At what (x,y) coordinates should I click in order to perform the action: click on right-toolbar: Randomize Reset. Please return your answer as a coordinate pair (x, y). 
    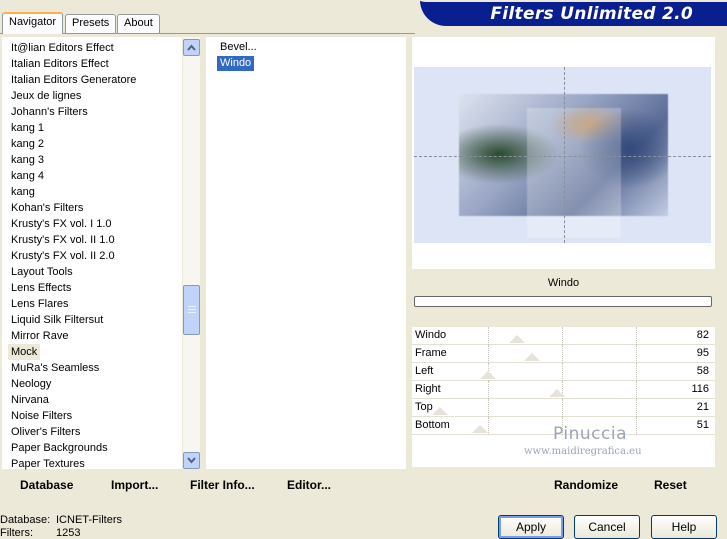
    Looking at the image, I should click on (563, 485).